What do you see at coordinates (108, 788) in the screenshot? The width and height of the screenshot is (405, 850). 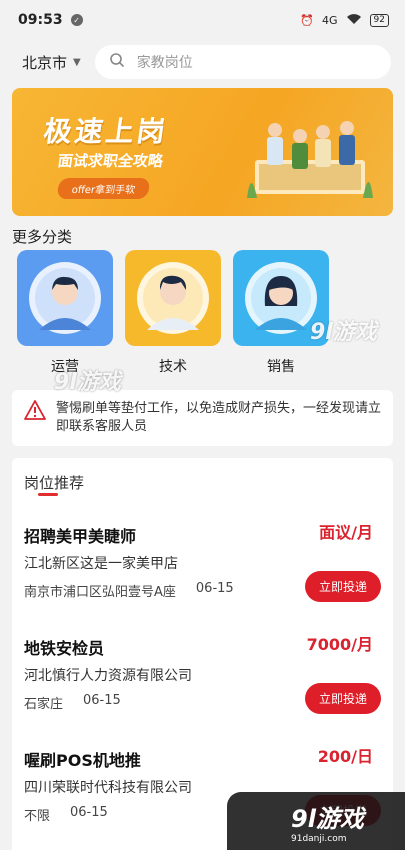 I see `job-company: 四川荣联时代科技有限公司` at bounding box center [108, 788].